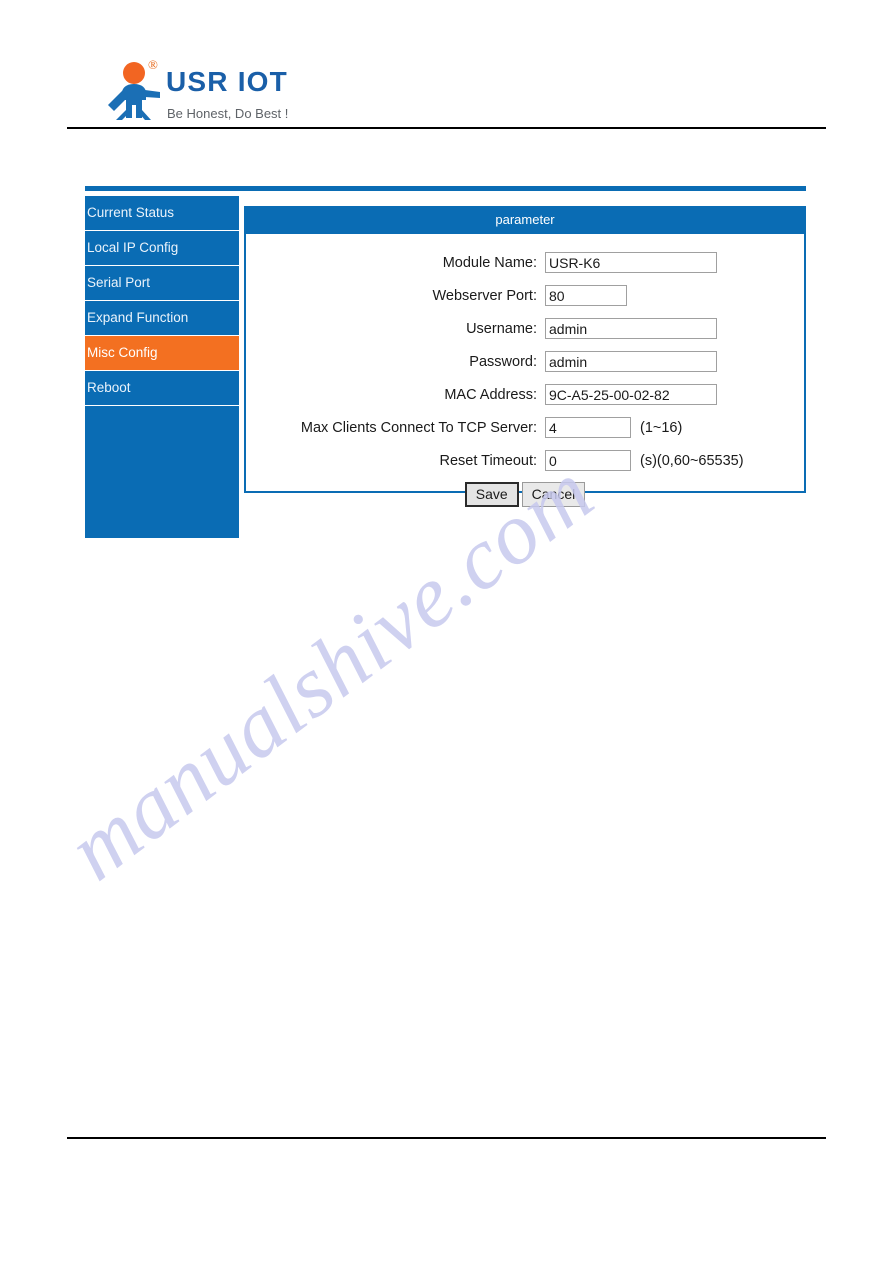 This screenshot has height=1263, width=893. What do you see at coordinates (692, 460) in the screenshot?
I see `hint-reset-timeout: (s)(0,60~65535)` at bounding box center [692, 460].